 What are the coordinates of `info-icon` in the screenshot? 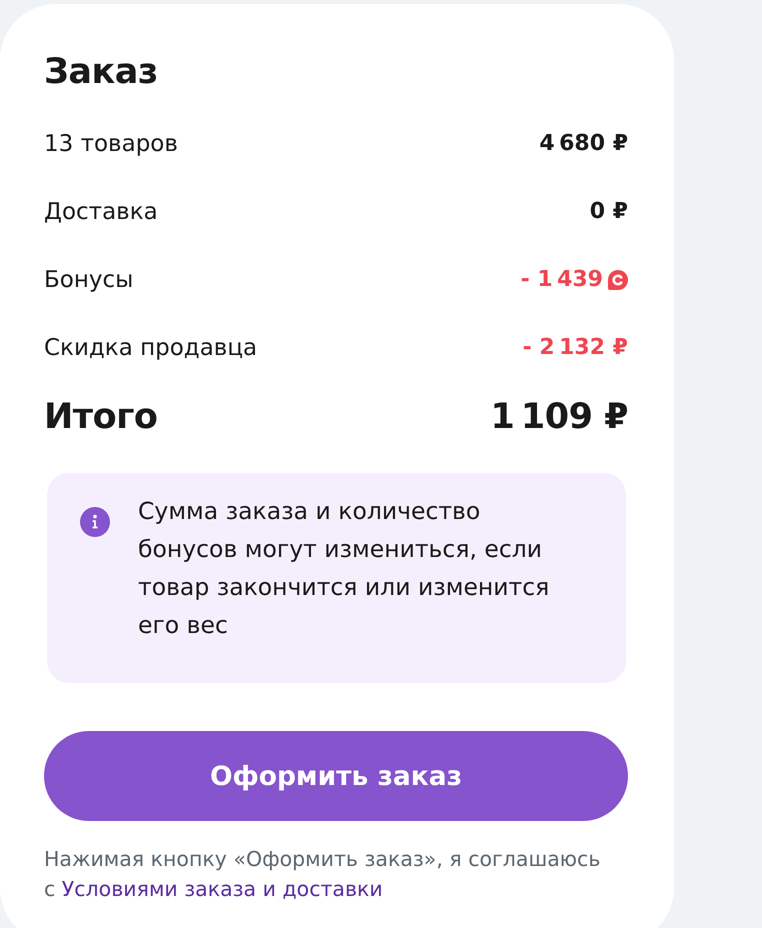 It's located at (95, 522).